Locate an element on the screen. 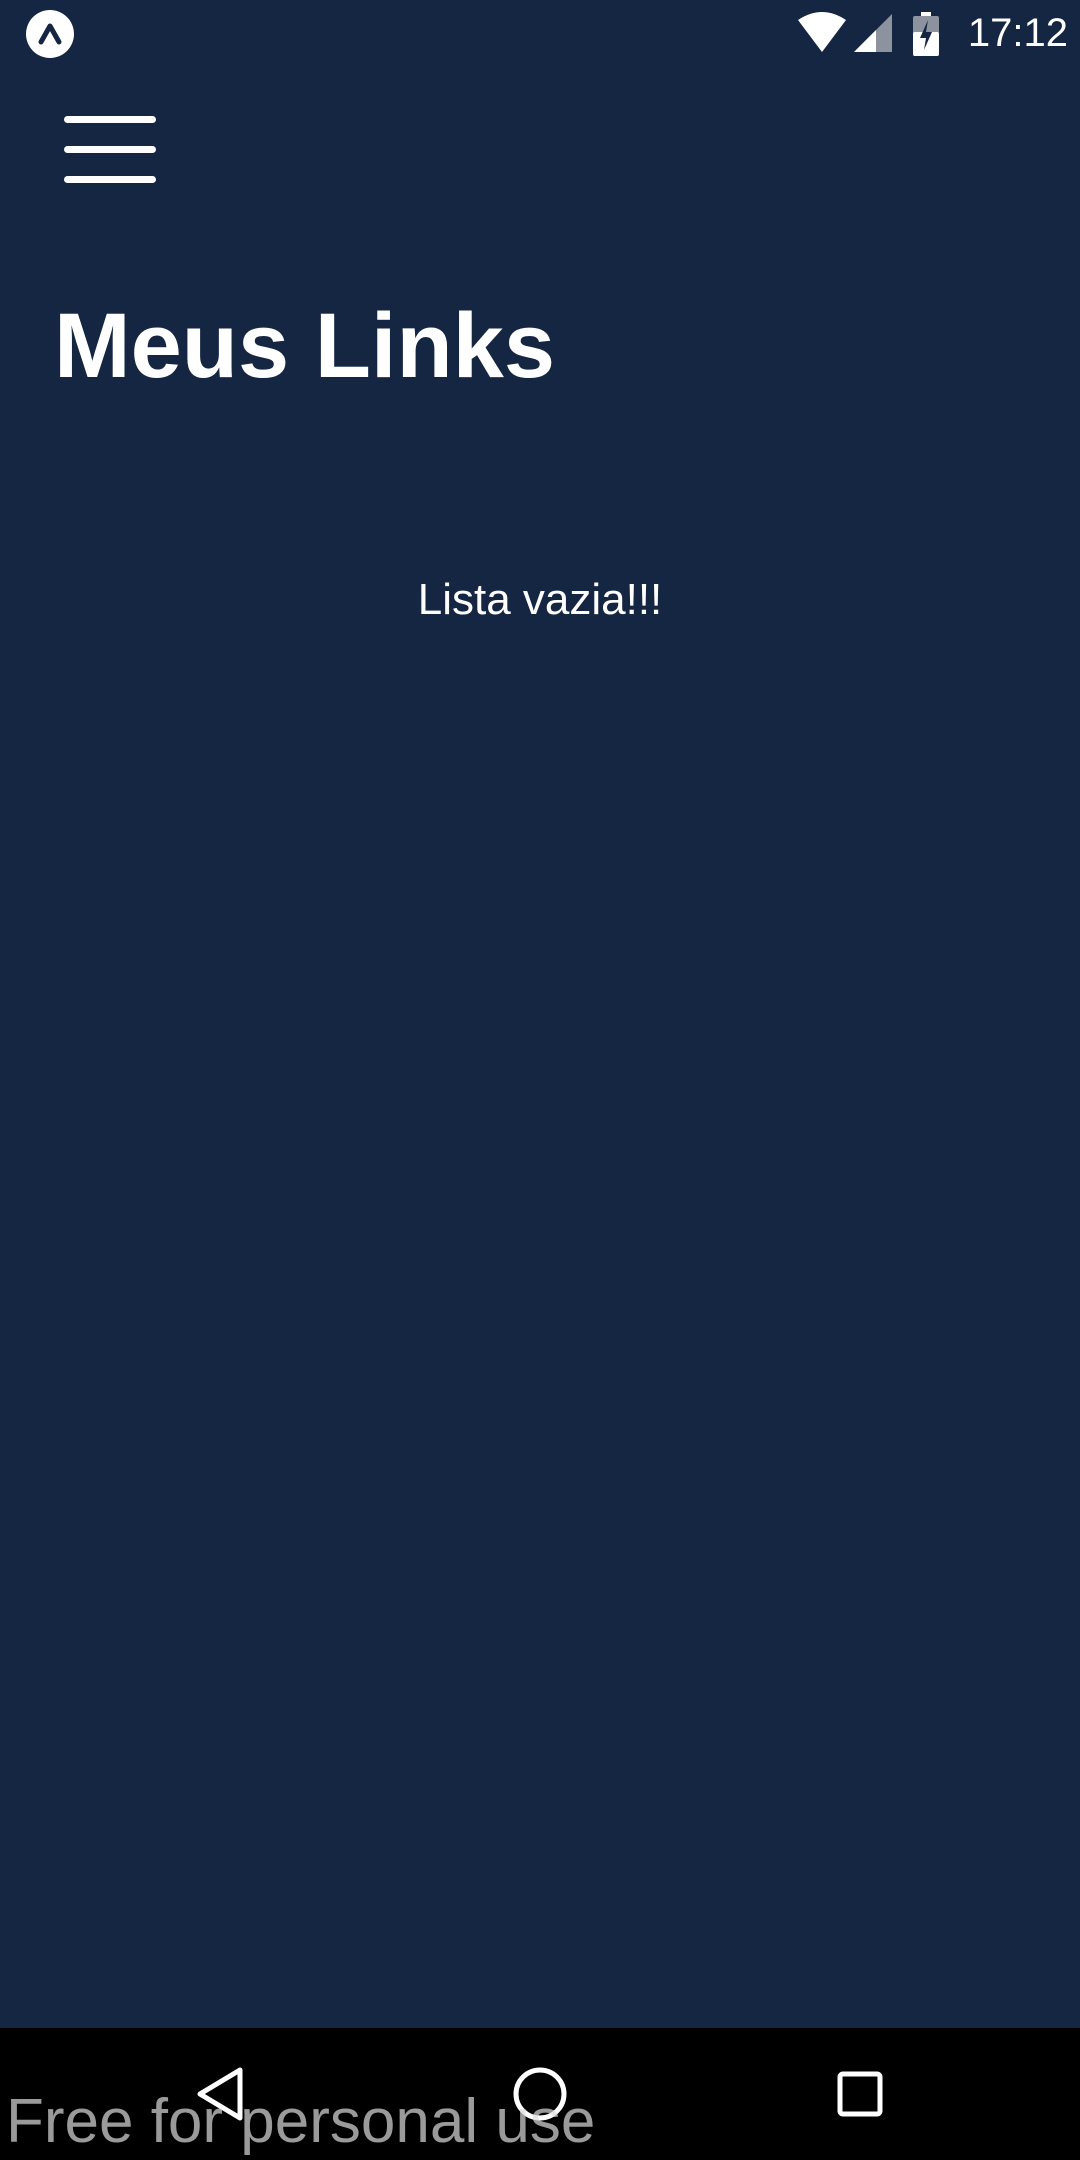 The image size is (1080, 2160). battery-charging-icon is located at coordinates (926, 34).